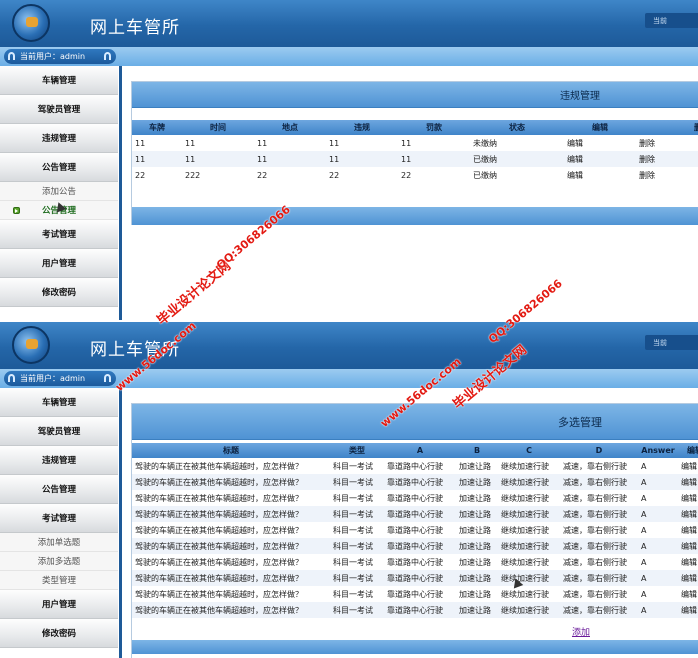  What do you see at coordinates (349, 56) in the screenshot?
I see `user-bar: 当前用户：admin` at bounding box center [349, 56].